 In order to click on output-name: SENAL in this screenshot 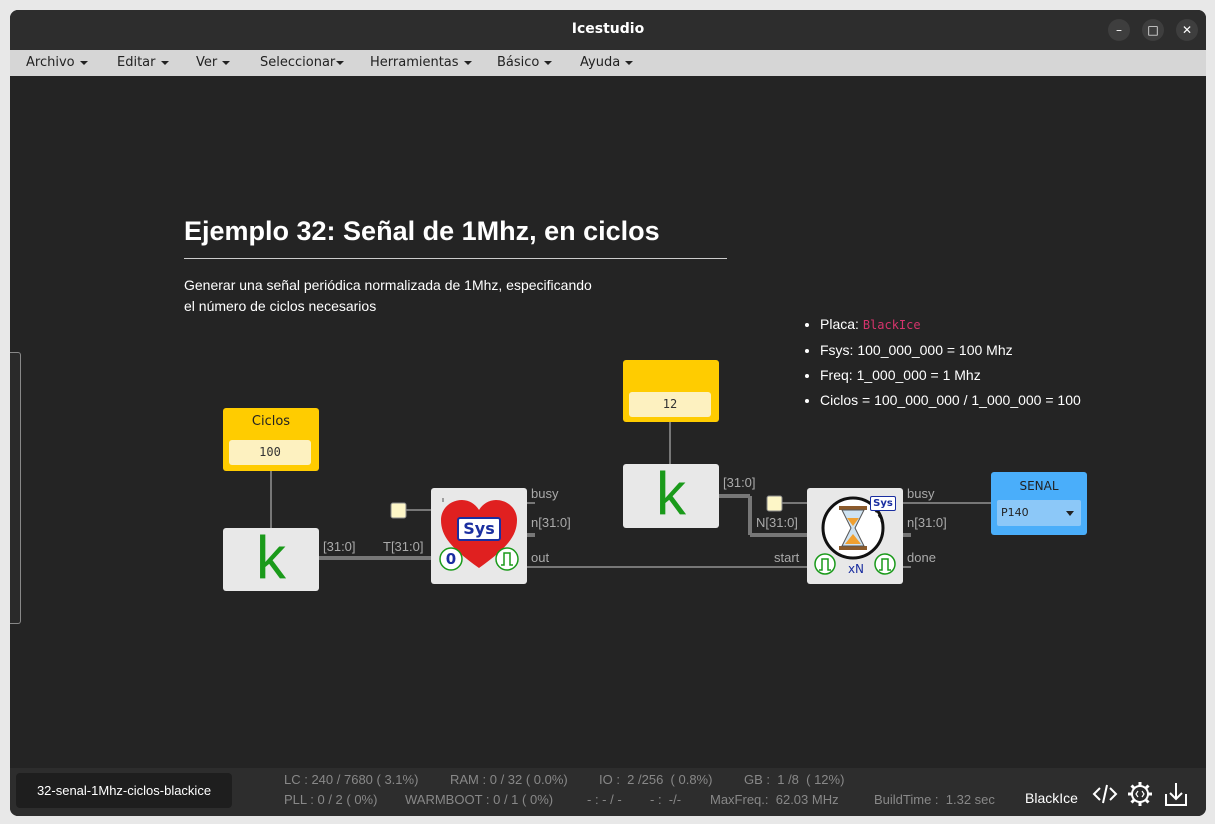, I will do `click(1039, 486)`.